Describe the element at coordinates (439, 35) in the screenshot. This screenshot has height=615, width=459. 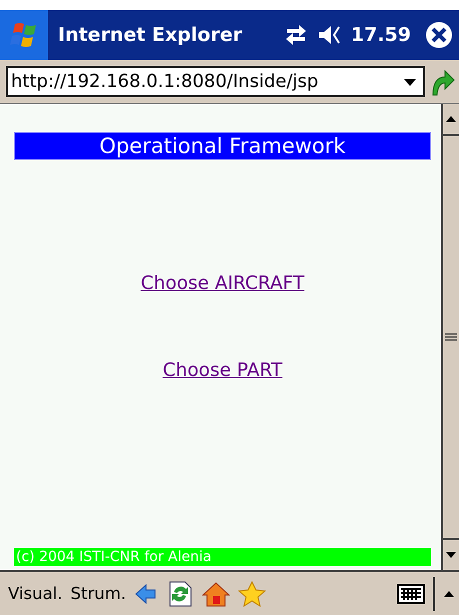
I see `close-icon` at that location.